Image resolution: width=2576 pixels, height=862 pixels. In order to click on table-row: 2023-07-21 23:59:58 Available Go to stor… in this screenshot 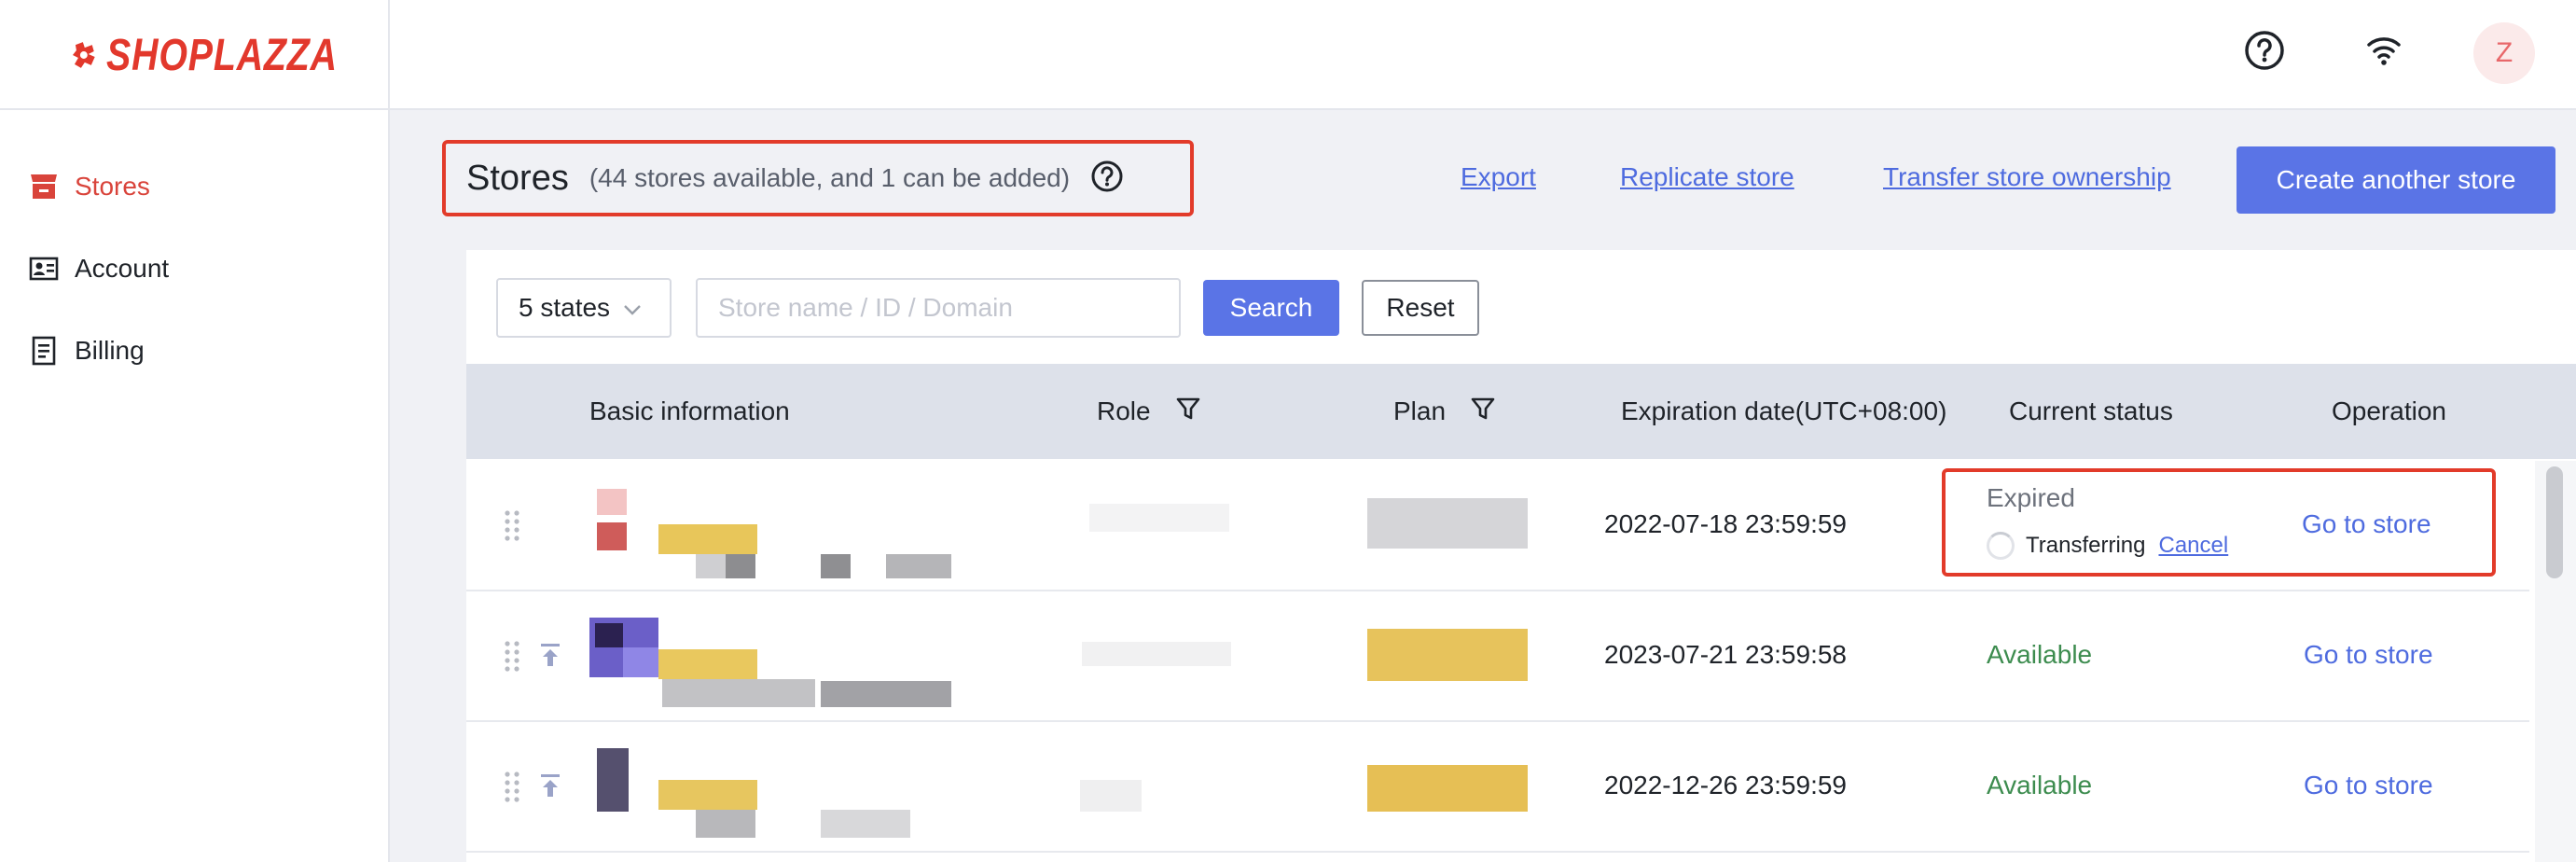, I will do `click(1497, 656)`.